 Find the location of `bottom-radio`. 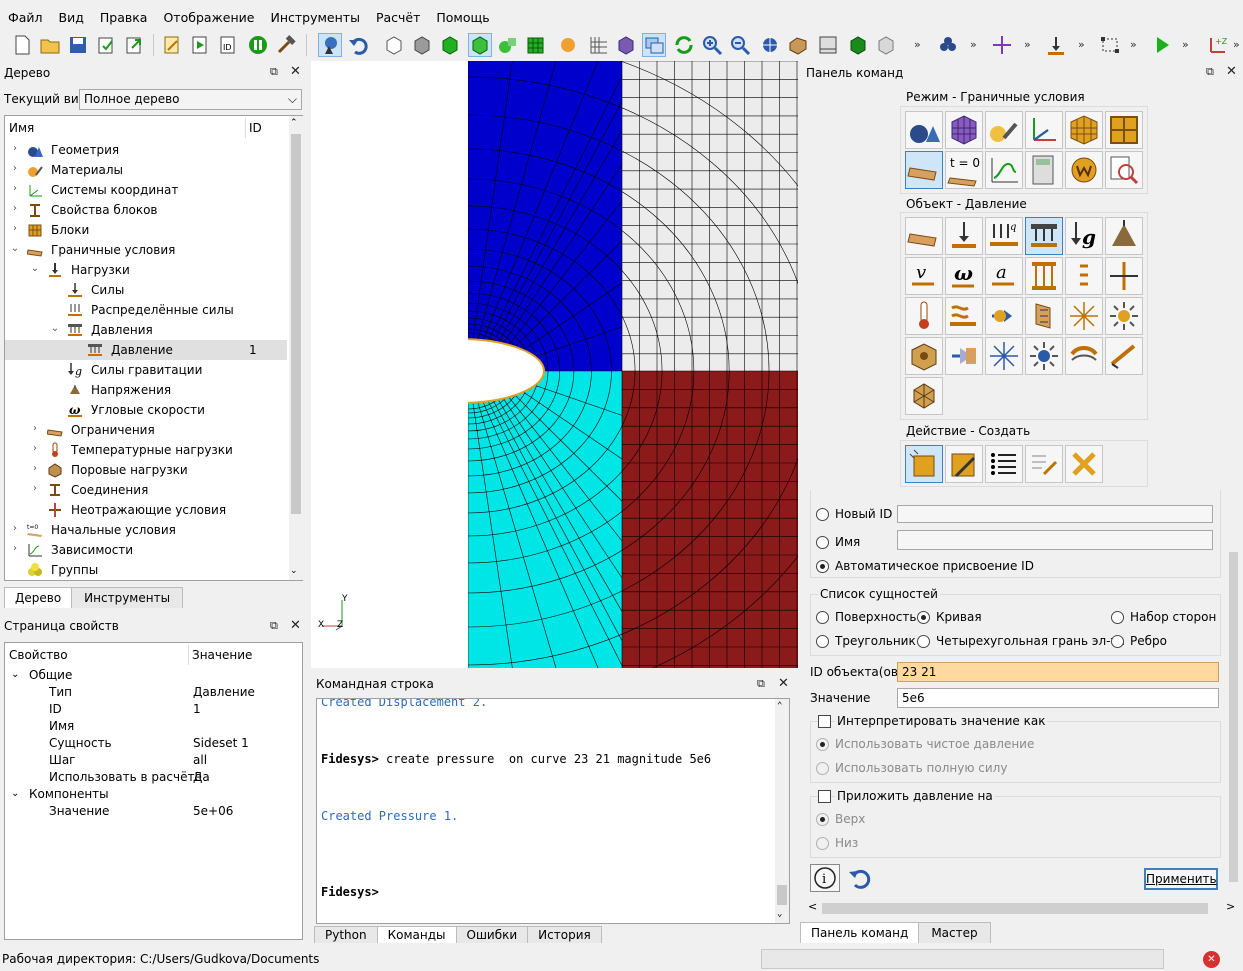

bottom-radio is located at coordinates (822, 843).